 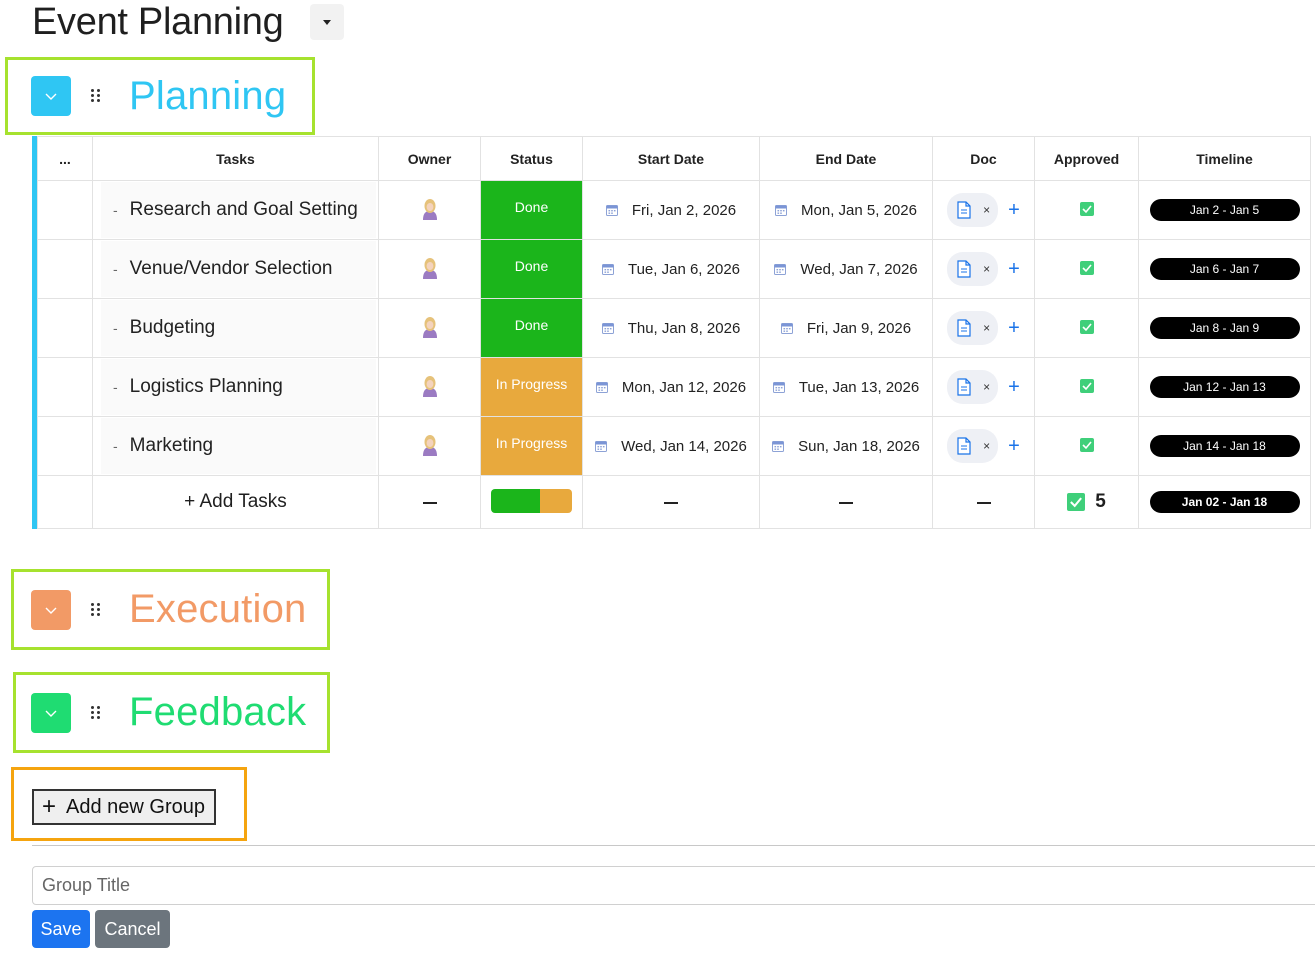 What do you see at coordinates (846, 328) in the screenshot?
I see `end-date-cell: Fri, Jan 9, 2026` at bounding box center [846, 328].